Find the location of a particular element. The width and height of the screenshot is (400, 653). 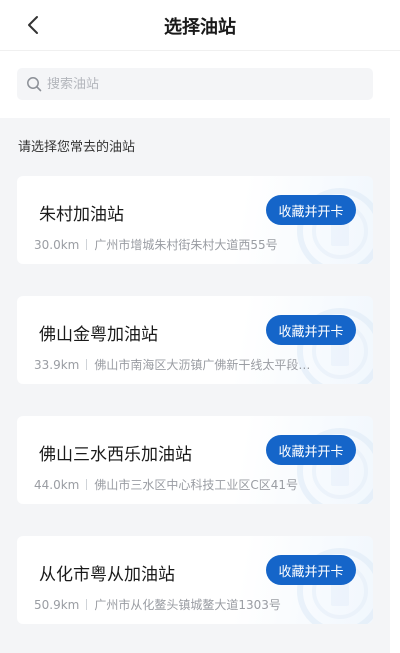

station-address: 佛山市三水区中心科技工业区C区41号 is located at coordinates (196, 485).